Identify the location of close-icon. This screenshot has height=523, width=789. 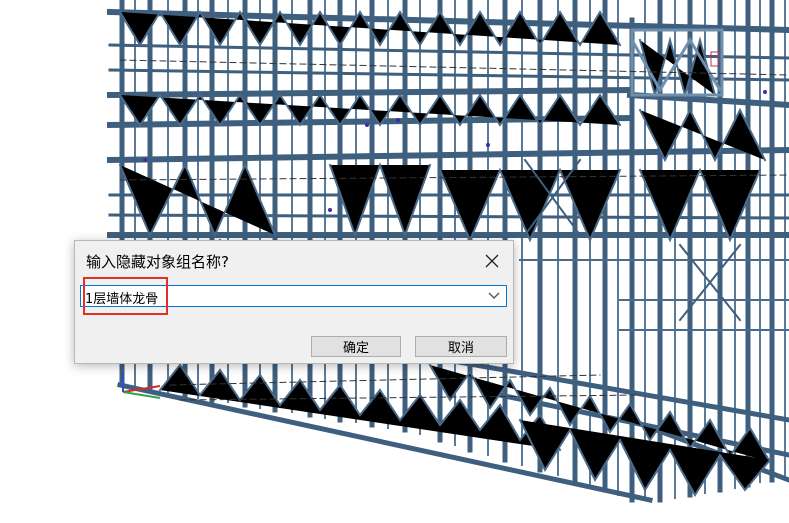
(492, 261).